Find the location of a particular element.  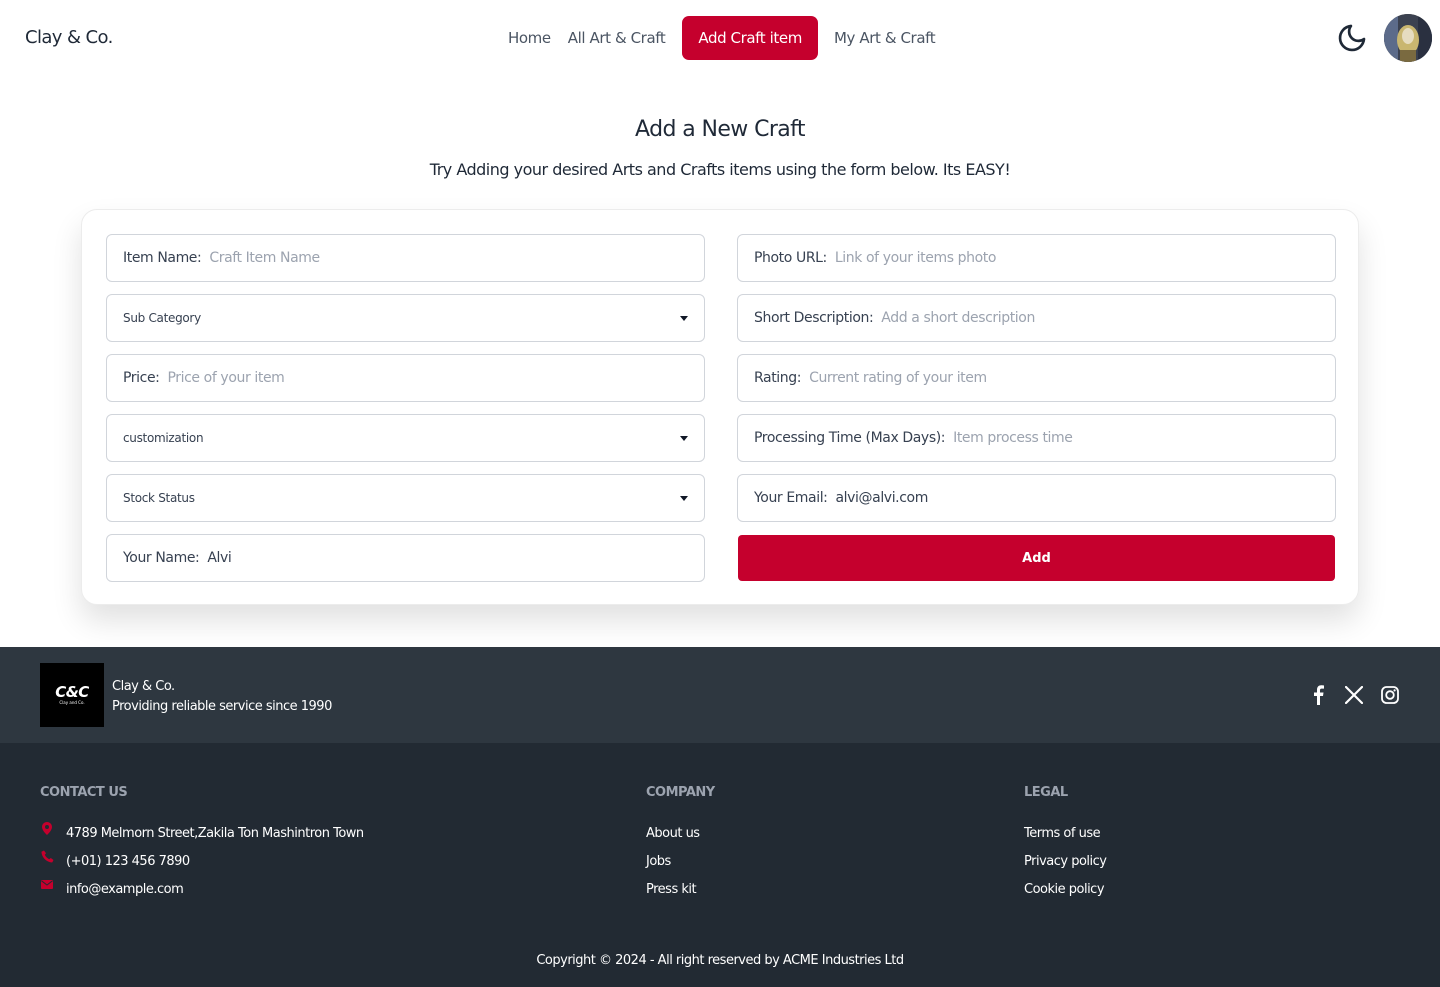

footer-link-terms-of-use: Terms of use is located at coordinates (1065, 833).